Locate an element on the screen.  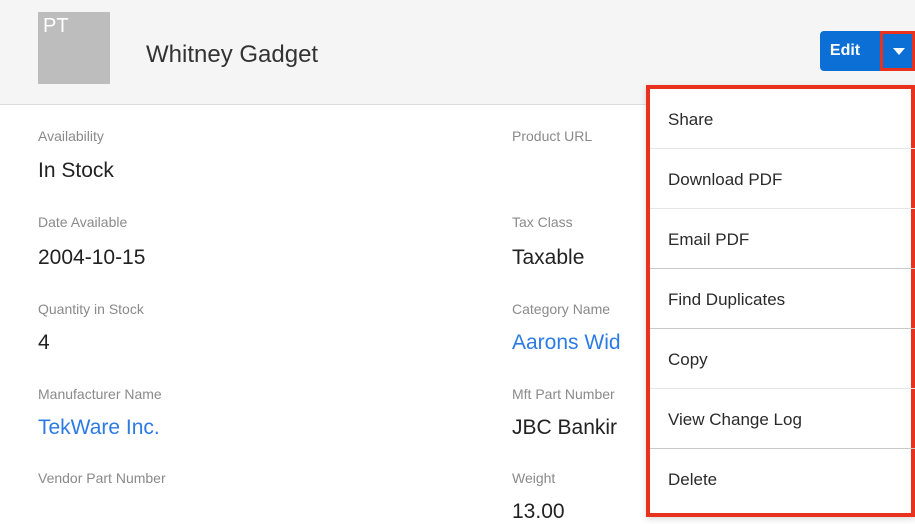
manufacturer-label: Manufacturer Name is located at coordinates (100, 394).